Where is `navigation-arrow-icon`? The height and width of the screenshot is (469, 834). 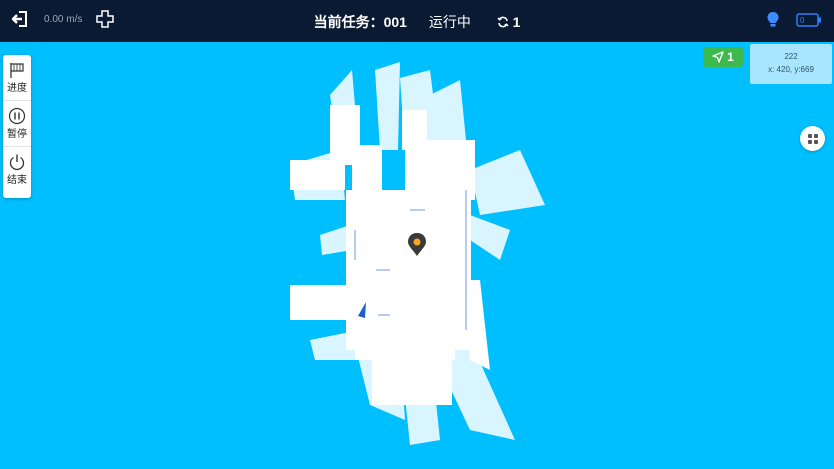
navigation-arrow-icon is located at coordinates (718, 57).